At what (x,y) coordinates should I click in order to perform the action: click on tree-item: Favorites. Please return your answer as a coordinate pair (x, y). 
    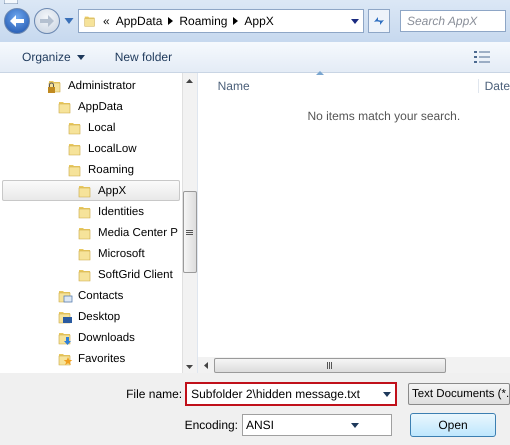
    Looking at the image, I should click on (91, 358).